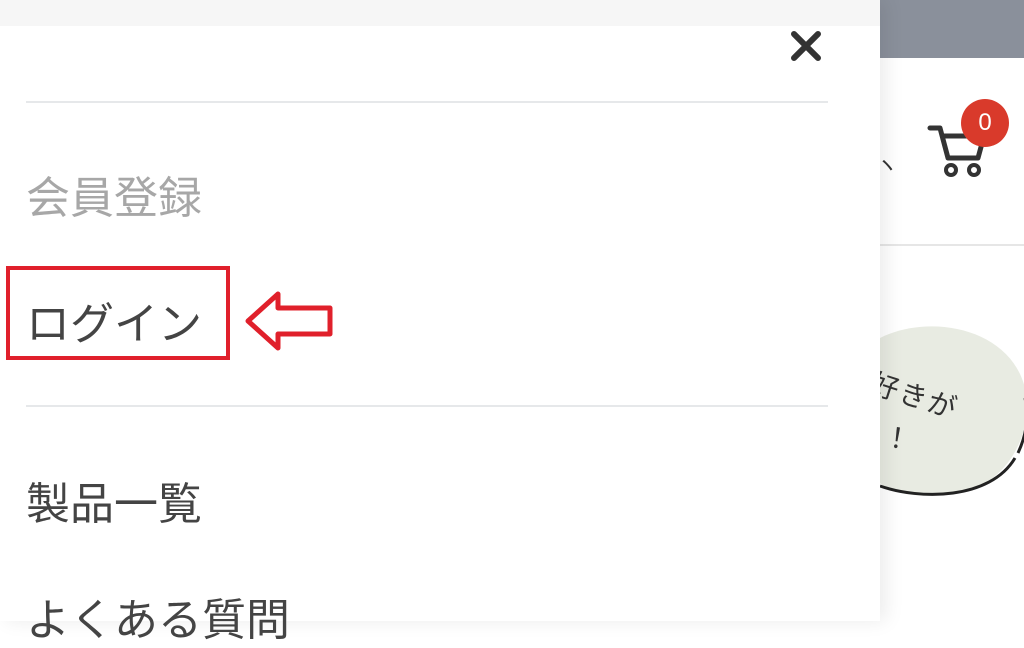  What do you see at coordinates (903, 439) in the screenshot?
I see `bubble-exclamation: ！` at bounding box center [903, 439].